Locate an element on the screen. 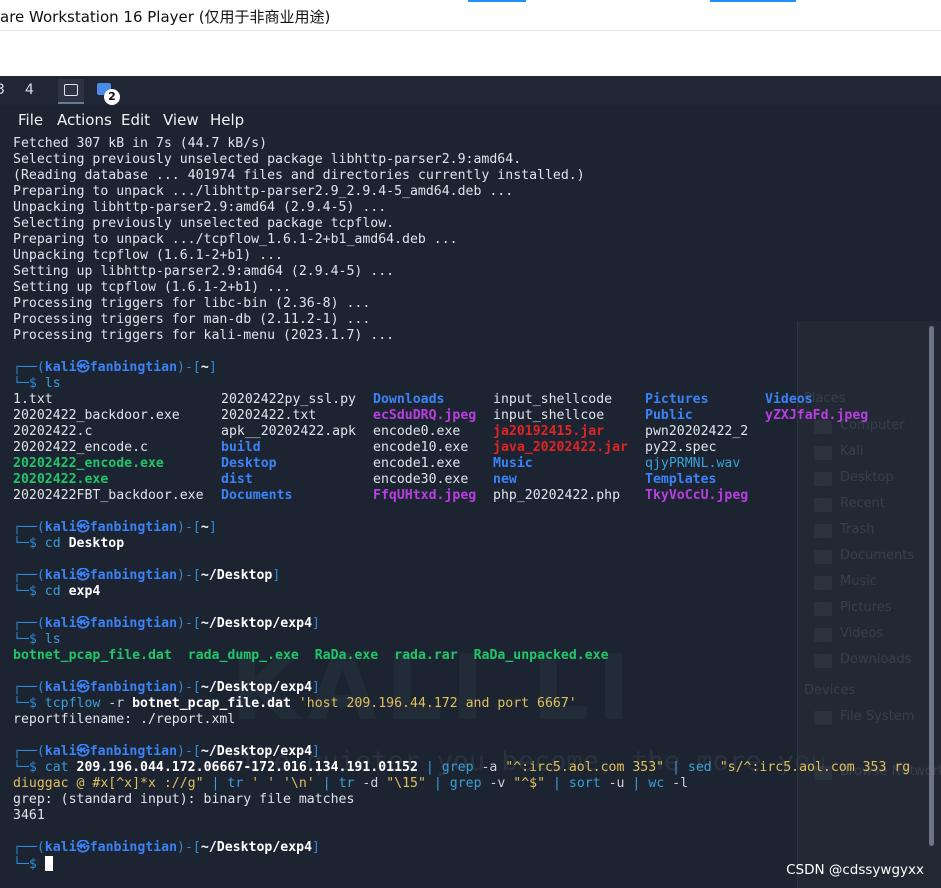  title-accent is located at coordinates (753, 1).